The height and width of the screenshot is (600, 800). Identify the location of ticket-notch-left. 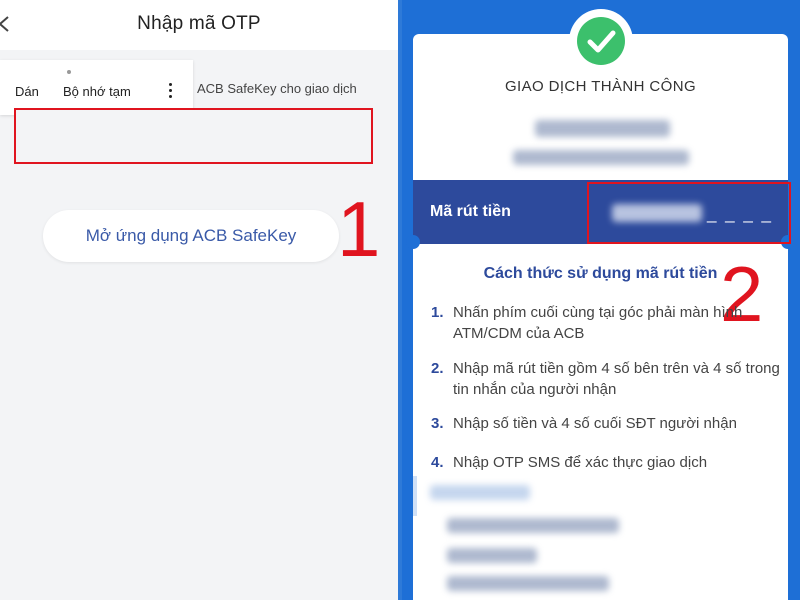
(413, 242).